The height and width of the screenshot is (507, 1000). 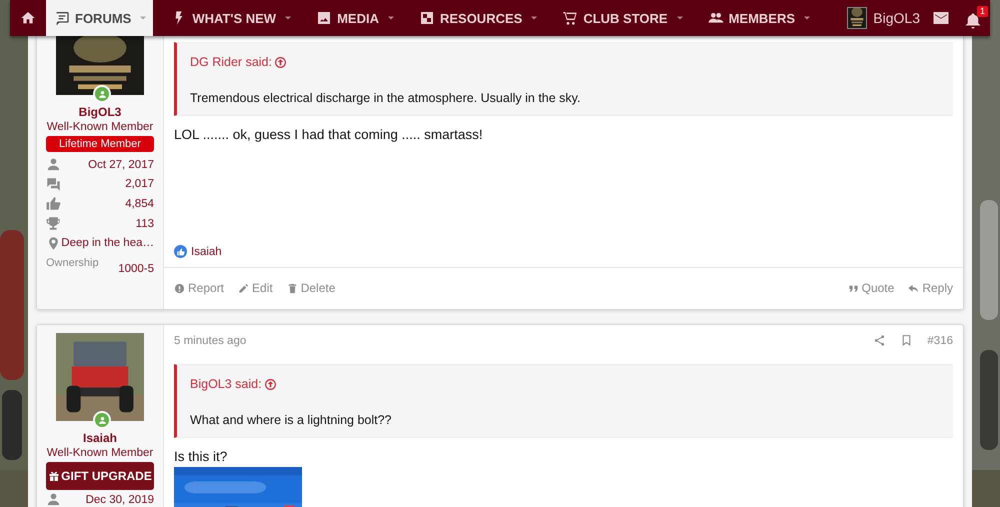 I want to click on quote-text: What and where is a lightning bolt??, so click(x=291, y=420).